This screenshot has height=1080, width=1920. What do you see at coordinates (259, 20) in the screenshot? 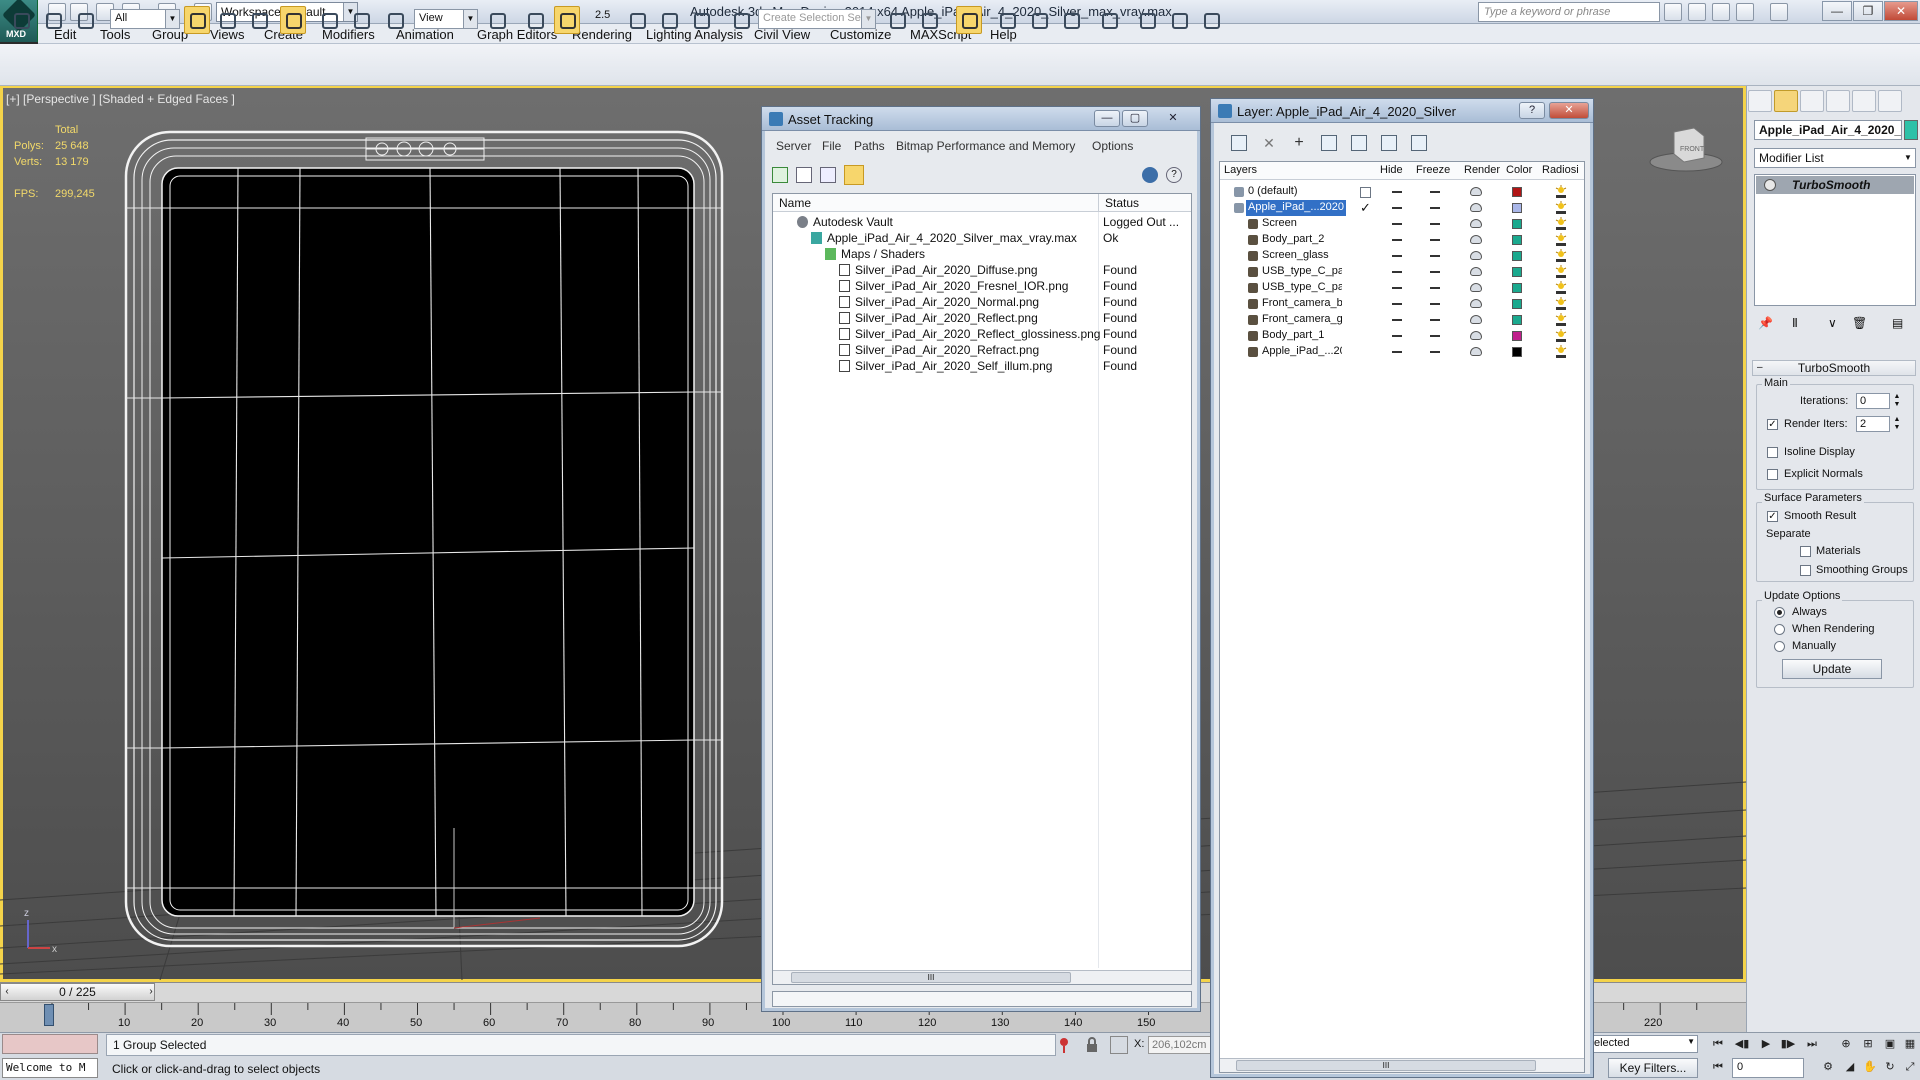
I see `rectangular-region-icon` at bounding box center [259, 20].